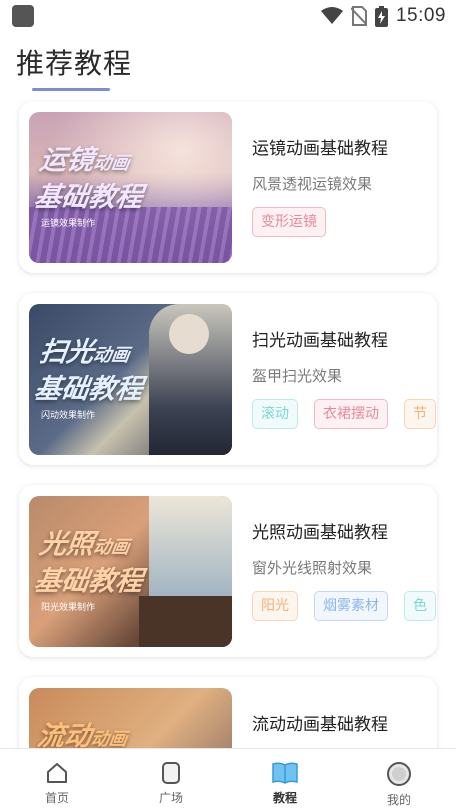 The height and width of the screenshot is (812, 456). Describe the element at coordinates (64, 734) in the screenshot. I see `thumb-title-line1: 流动` at that location.